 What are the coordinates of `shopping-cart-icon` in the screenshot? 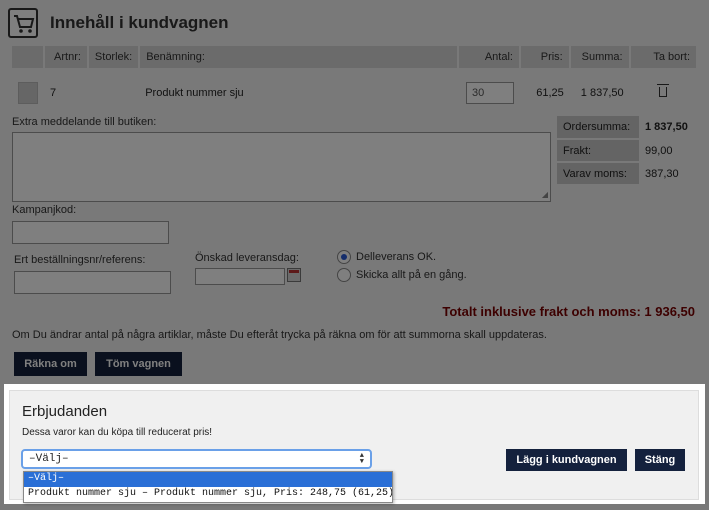 It's located at (23, 23).